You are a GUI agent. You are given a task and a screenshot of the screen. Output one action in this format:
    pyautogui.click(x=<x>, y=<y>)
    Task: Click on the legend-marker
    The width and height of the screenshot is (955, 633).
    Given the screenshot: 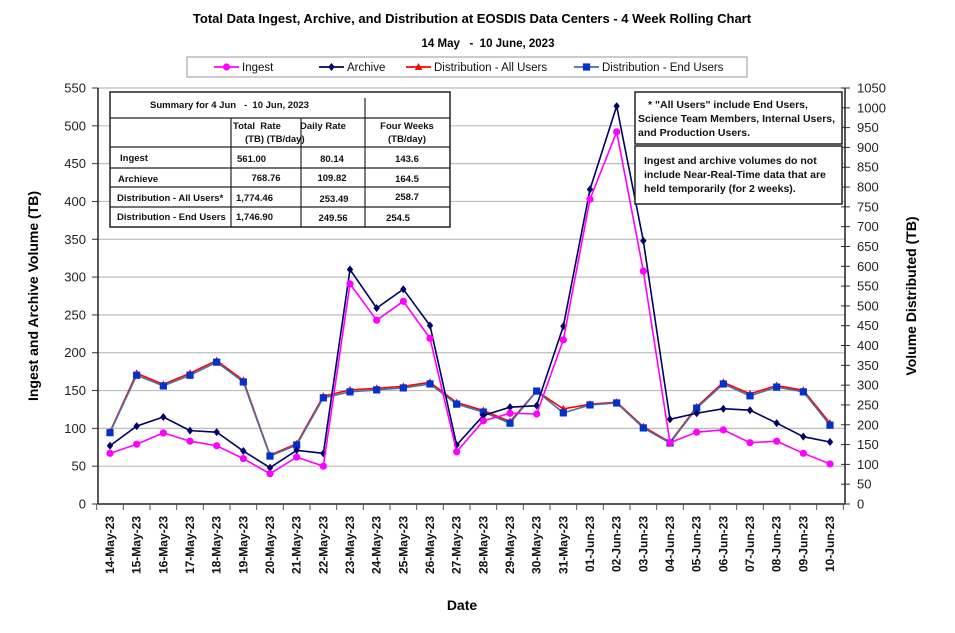 What is the action you would take?
    pyautogui.click(x=226, y=67)
    